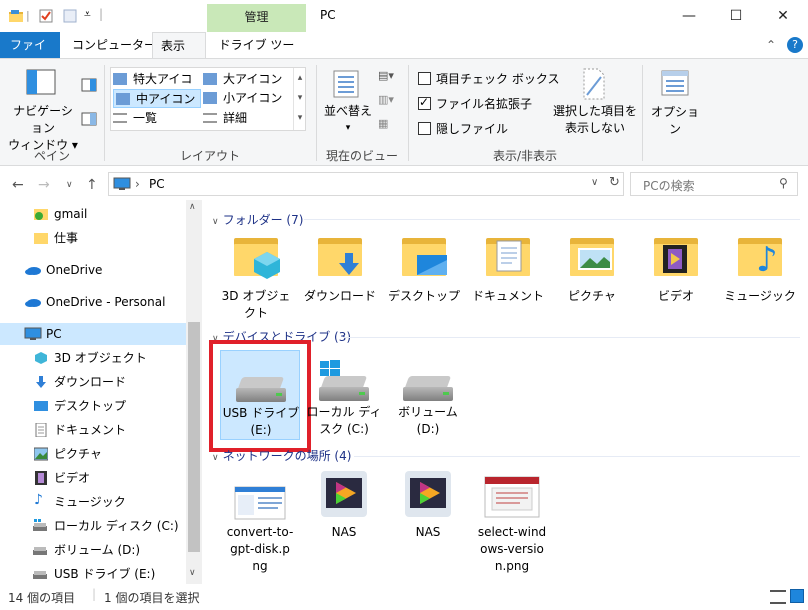 The width and height of the screenshot is (808, 610). Describe the element at coordinates (260, 395) in the screenshot. I see `drive-item-usb-e: USB ドライブ (E:)` at that location.